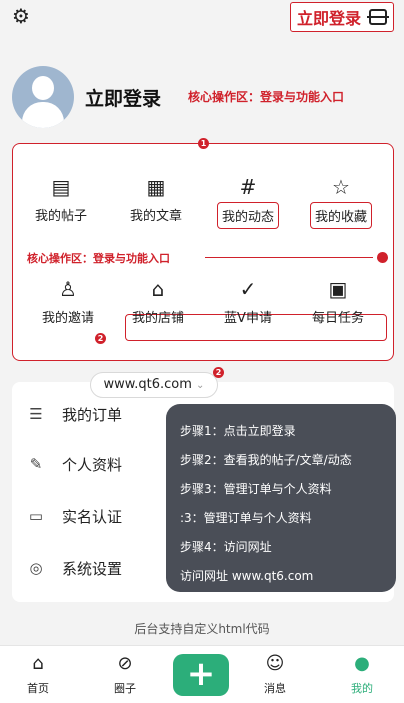 This screenshot has height=703, width=404. What do you see at coordinates (247, 215) in the screenshot?
I see `grid-item-label: 我的动态` at bounding box center [247, 215].